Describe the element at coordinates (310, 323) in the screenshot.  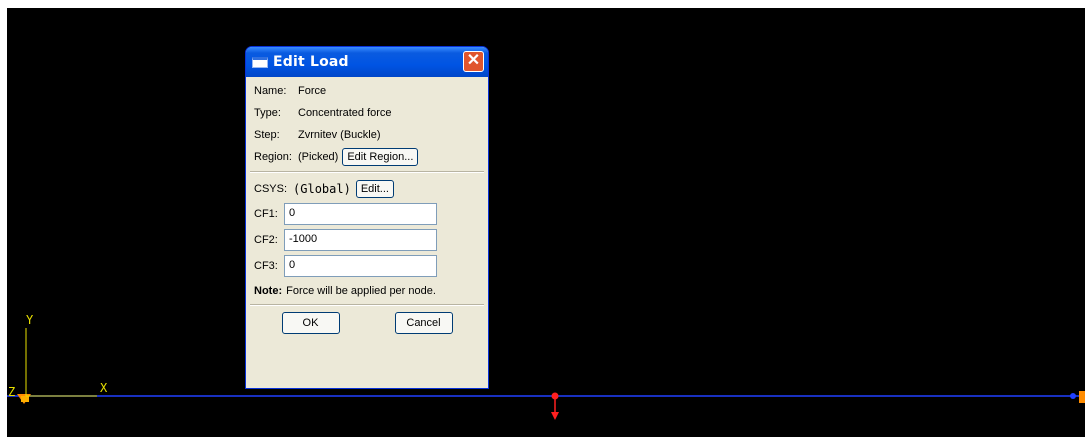
I see `ok-button: OK` at that location.